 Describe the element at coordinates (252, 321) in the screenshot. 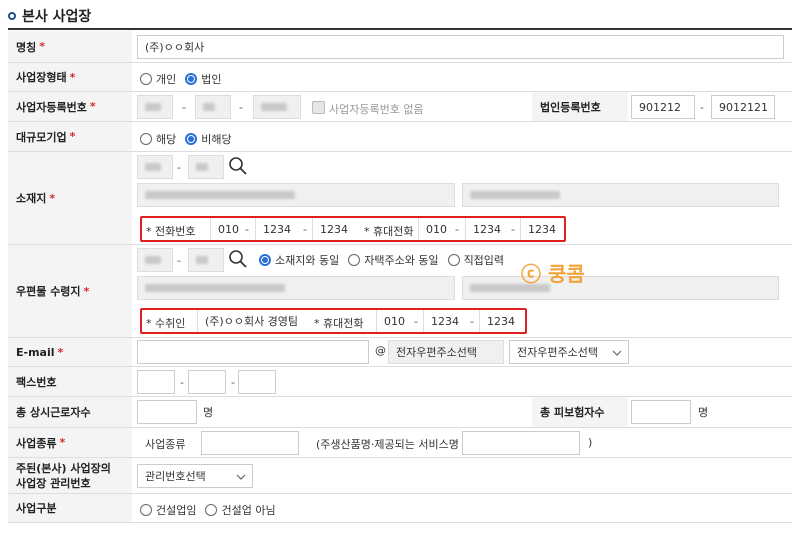

I see `recipient-input: (주)ㅇㅇ회사 경영팀` at that location.